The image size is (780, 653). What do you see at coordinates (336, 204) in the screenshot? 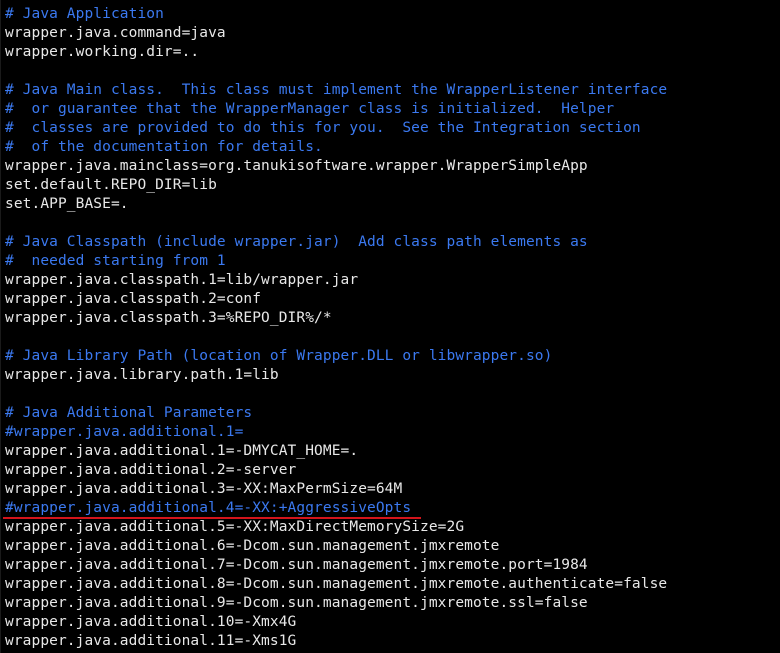
I see `config-line: set.APP_BASE=.` at bounding box center [336, 204].